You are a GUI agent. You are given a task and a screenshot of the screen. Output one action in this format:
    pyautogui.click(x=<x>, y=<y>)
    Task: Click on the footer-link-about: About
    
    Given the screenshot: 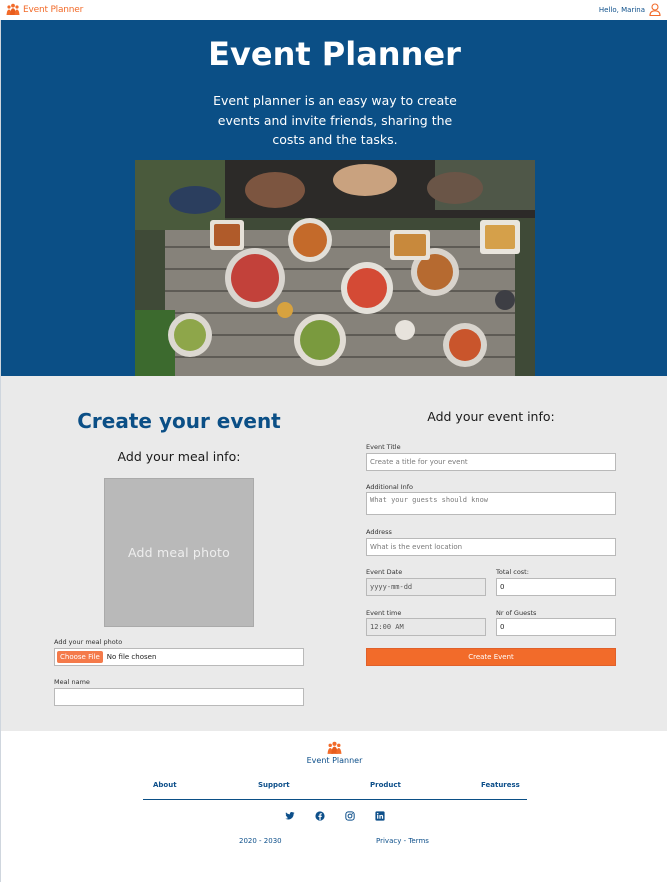 What is the action you would take?
    pyautogui.click(x=165, y=785)
    